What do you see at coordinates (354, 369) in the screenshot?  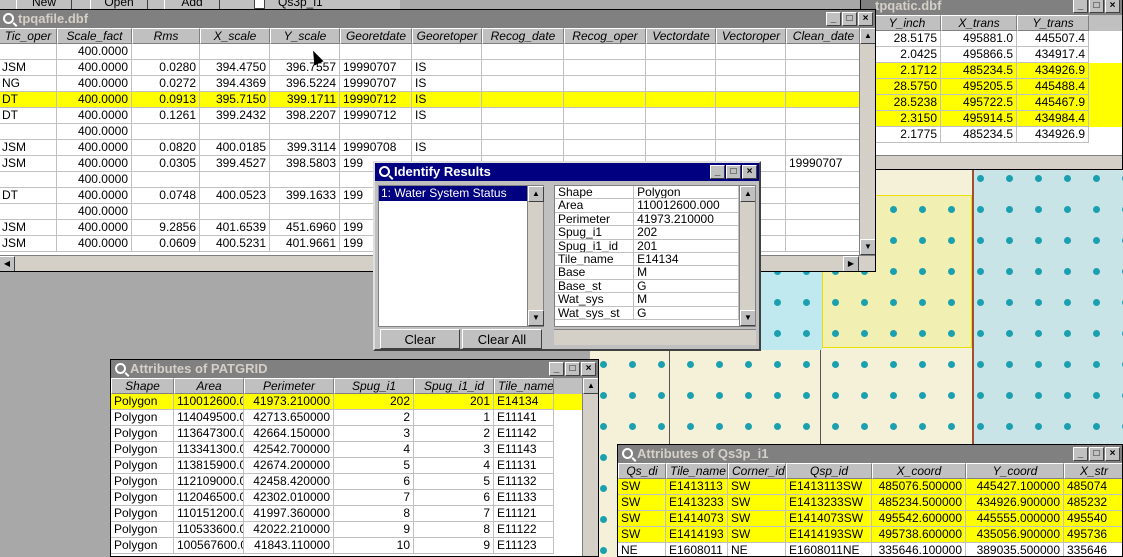 I see `patgrid-title-bar: Attributes of PATGRID _ □ ×` at bounding box center [354, 369].